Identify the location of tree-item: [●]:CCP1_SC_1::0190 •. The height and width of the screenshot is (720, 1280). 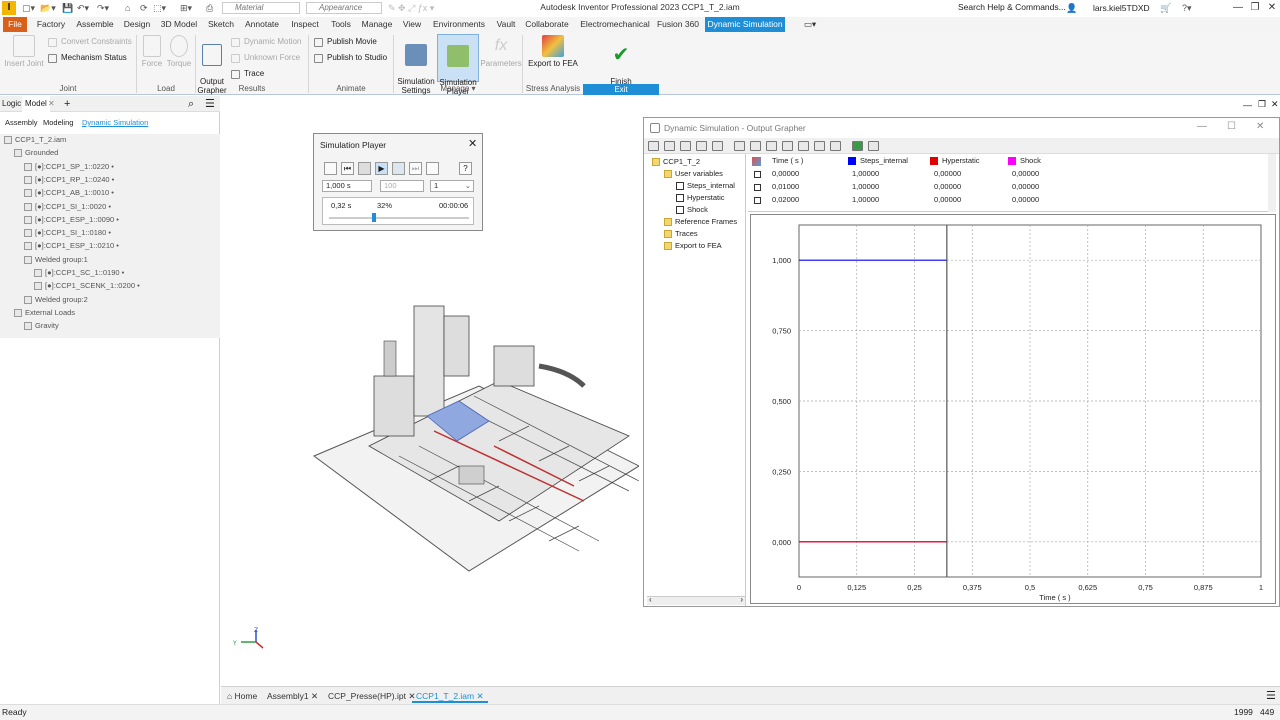
(79, 273).